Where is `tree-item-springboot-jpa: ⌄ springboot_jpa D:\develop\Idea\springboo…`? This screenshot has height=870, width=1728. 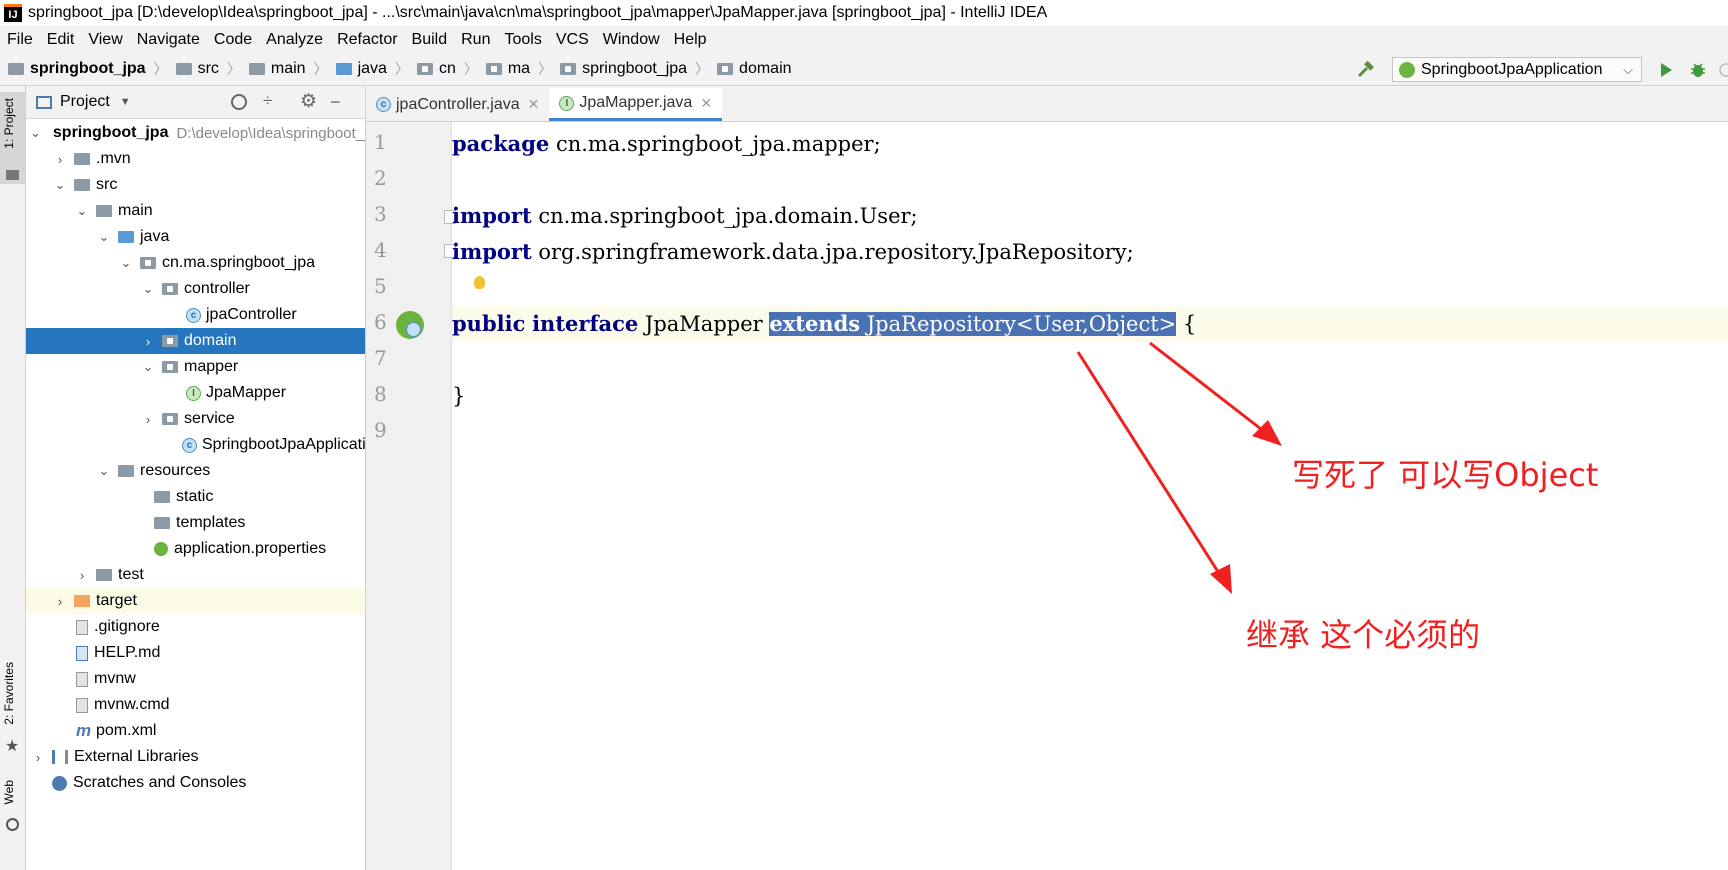
tree-item-springboot-jpa: ⌄ springboot_jpa D:\develop\Idea\springboo… is located at coordinates (195, 133).